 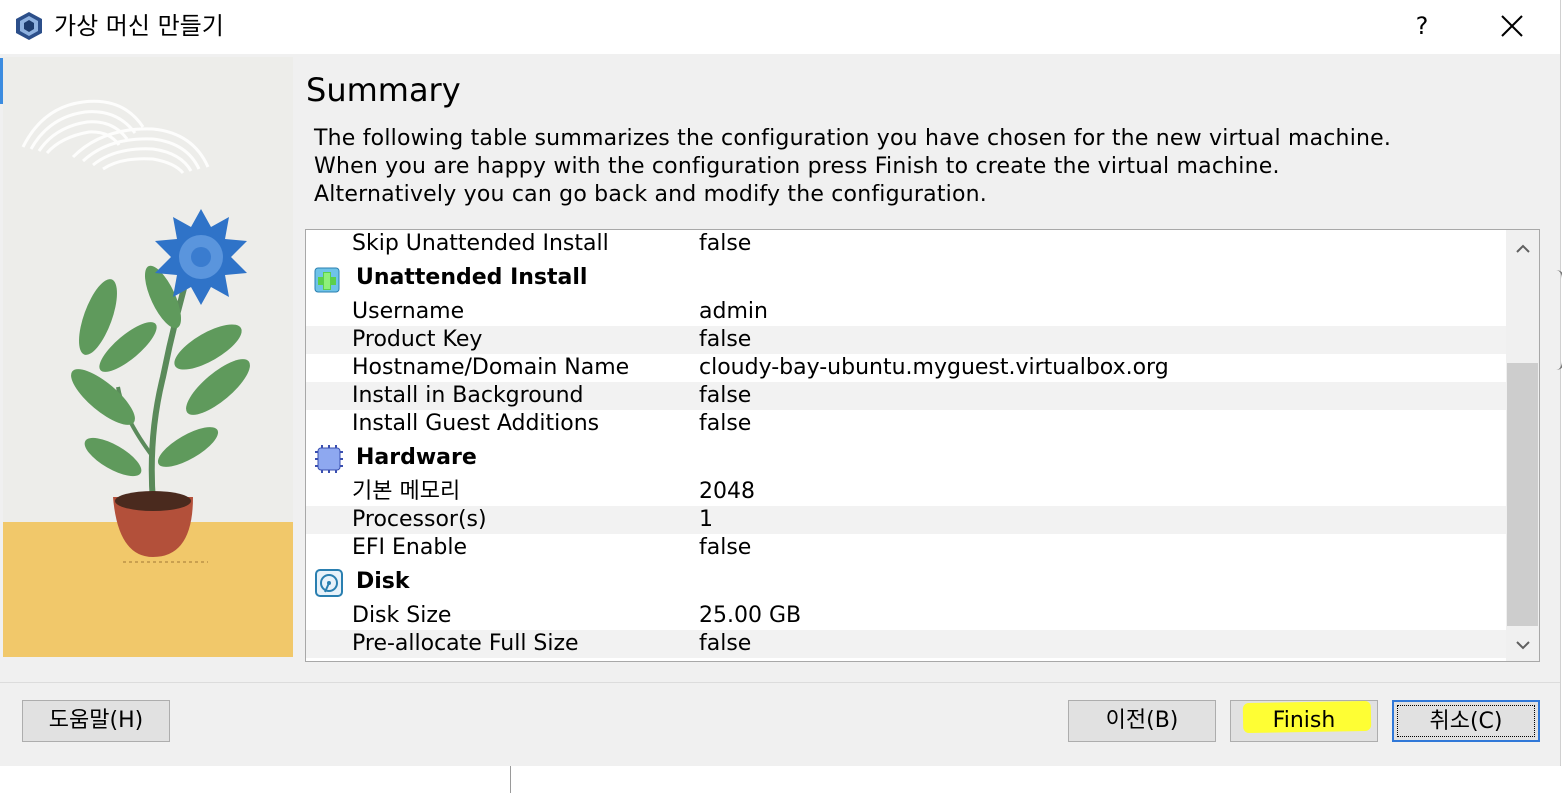 What do you see at coordinates (1522, 494) in the screenshot?
I see `scrollbar-thumb` at bounding box center [1522, 494].